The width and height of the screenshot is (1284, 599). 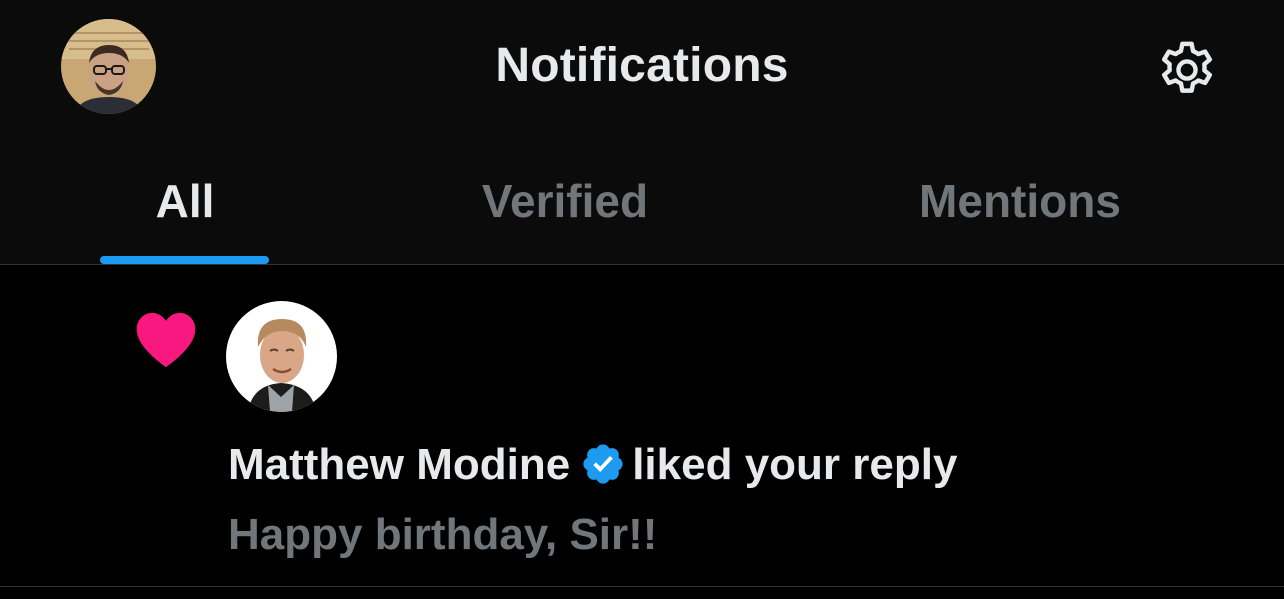 I want to click on settings-button, so click(x=1187, y=70).